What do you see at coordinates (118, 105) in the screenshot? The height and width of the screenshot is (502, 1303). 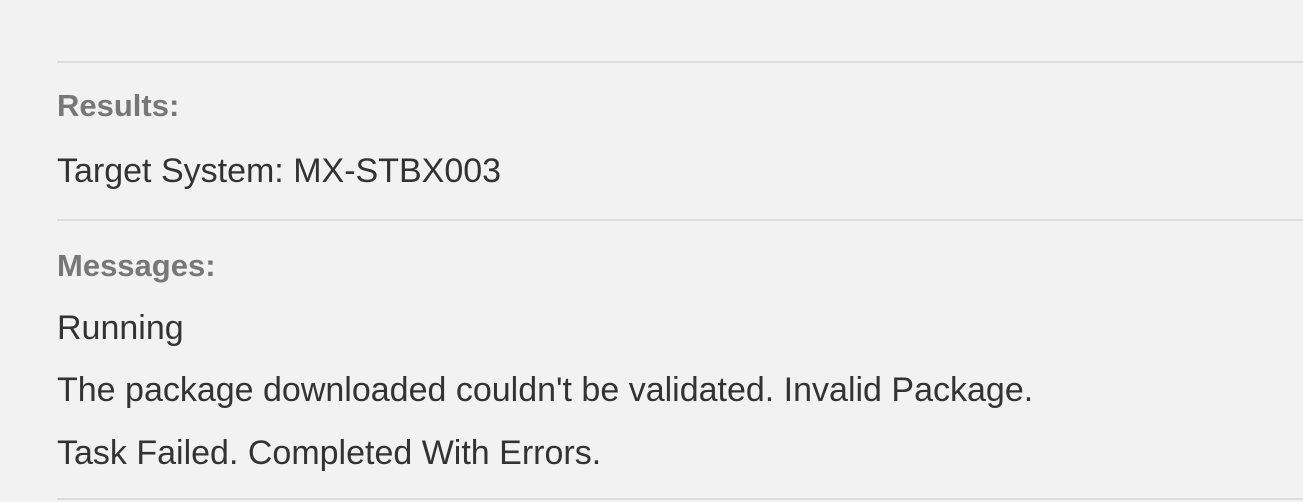 I see `results-heading: Results:` at bounding box center [118, 105].